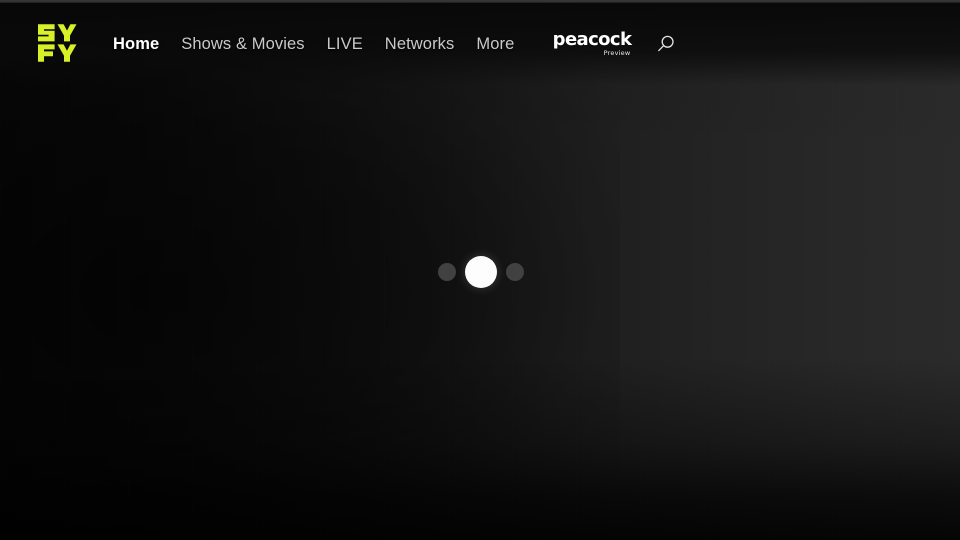 Image resolution: width=960 pixels, height=540 pixels. What do you see at coordinates (495, 44) in the screenshot?
I see `nav-item-more: More` at bounding box center [495, 44].